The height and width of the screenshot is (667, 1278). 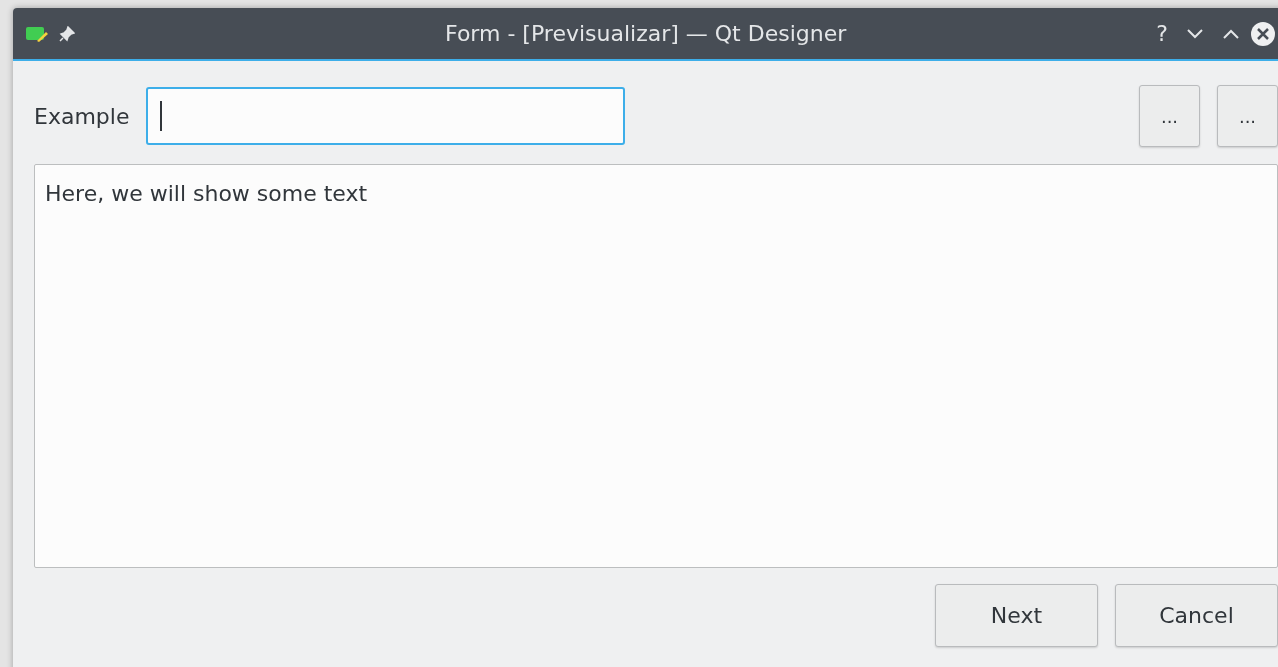 What do you see at coordinates (67, 33) in the screenshot?
I see `pin-icon` at bounding box center [67, 33].